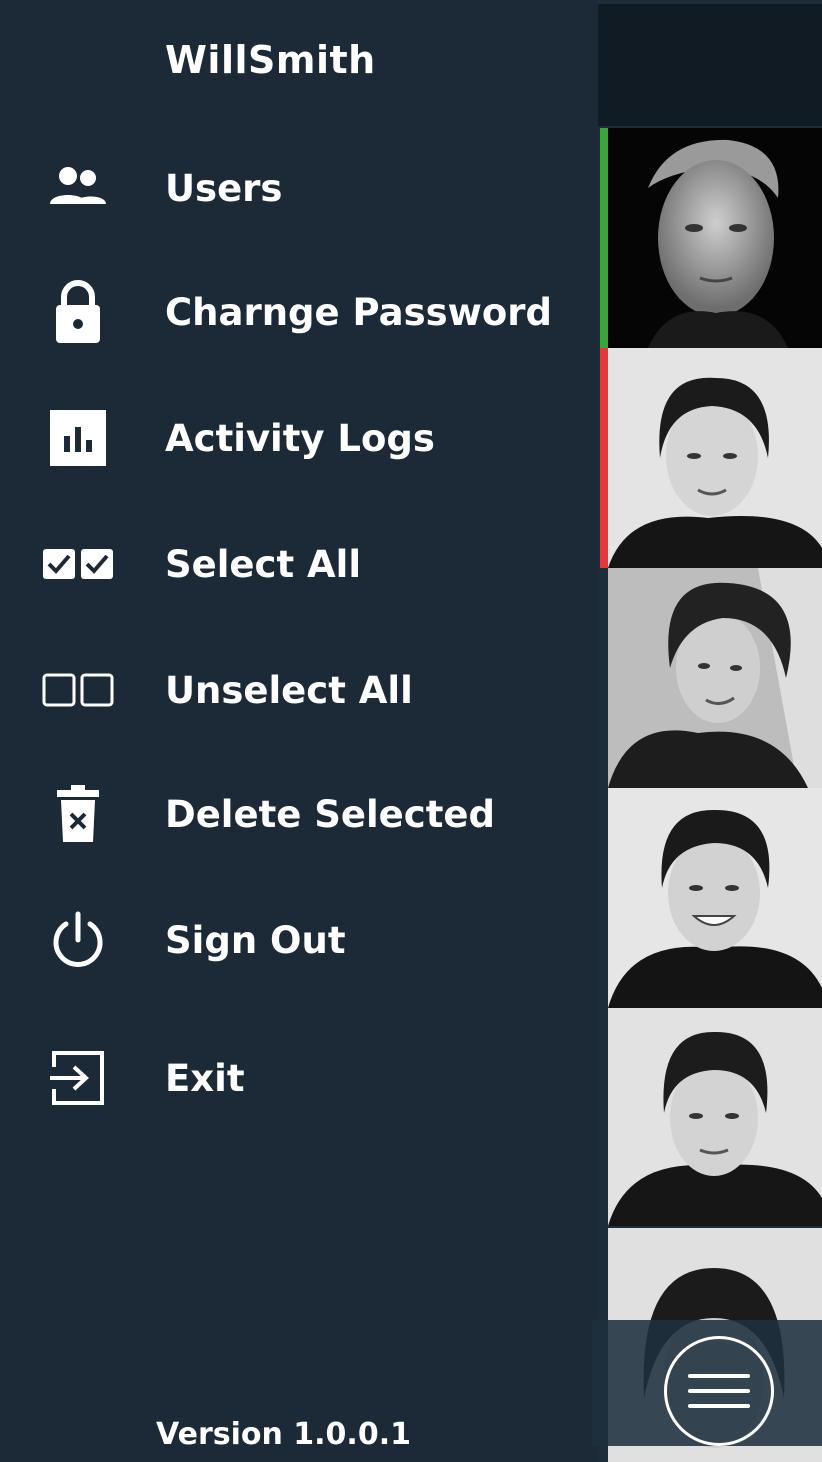 This screenshot has width=822, height=1462. Describe the element at coordinates (224, 188) in the screenshot. I see `menu-item-label: Users` at that location.